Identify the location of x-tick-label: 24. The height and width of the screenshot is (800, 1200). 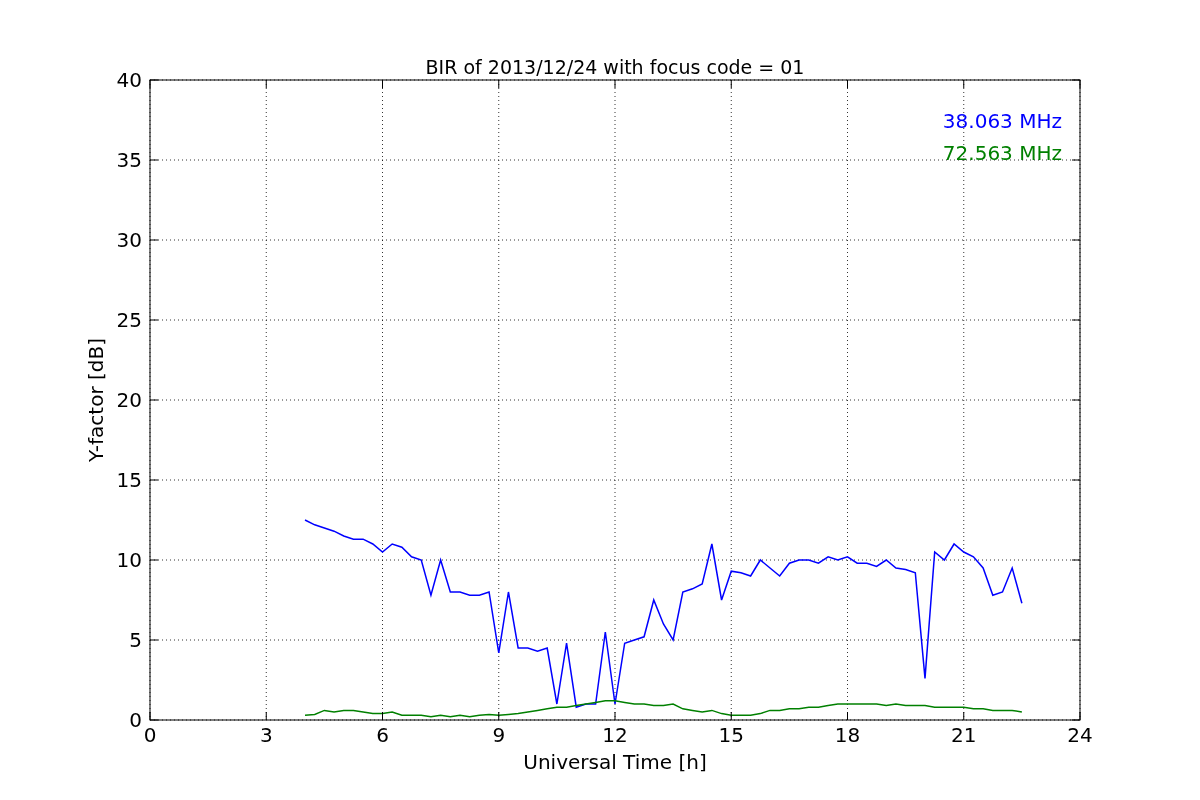
(1080, 735).